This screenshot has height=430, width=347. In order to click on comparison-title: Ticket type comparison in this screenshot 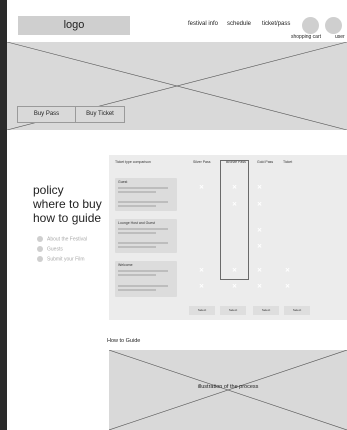, I will do `click(133, 162)`.